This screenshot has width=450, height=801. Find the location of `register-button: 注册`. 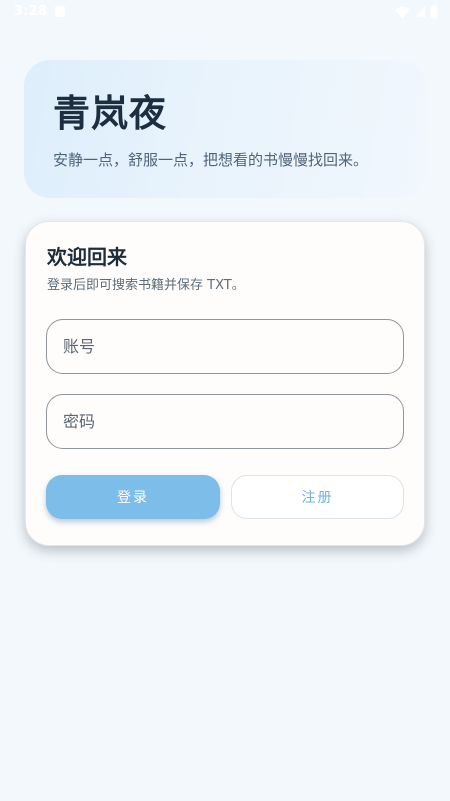

register-button: 注册 is located at coordinates (317, 497).